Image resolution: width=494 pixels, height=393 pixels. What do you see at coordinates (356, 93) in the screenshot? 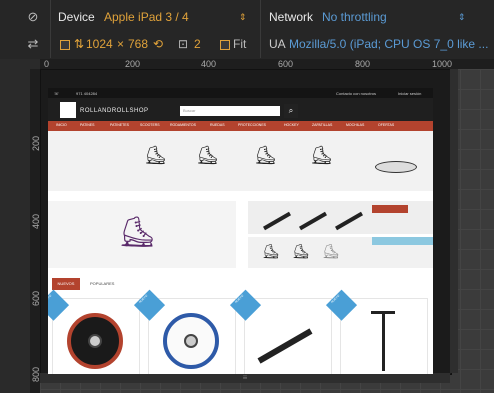
I see `contact-link: Contacto con nosotros` at bounding box center [356, 93].